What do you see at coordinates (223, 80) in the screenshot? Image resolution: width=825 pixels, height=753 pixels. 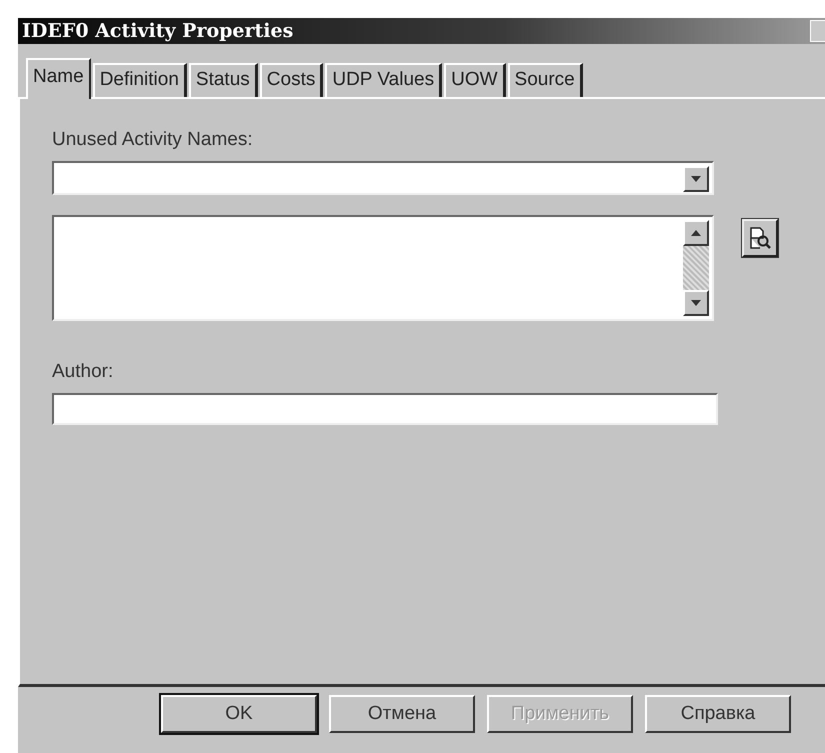 I see `tab: Status` at bounding box center [223, 80].